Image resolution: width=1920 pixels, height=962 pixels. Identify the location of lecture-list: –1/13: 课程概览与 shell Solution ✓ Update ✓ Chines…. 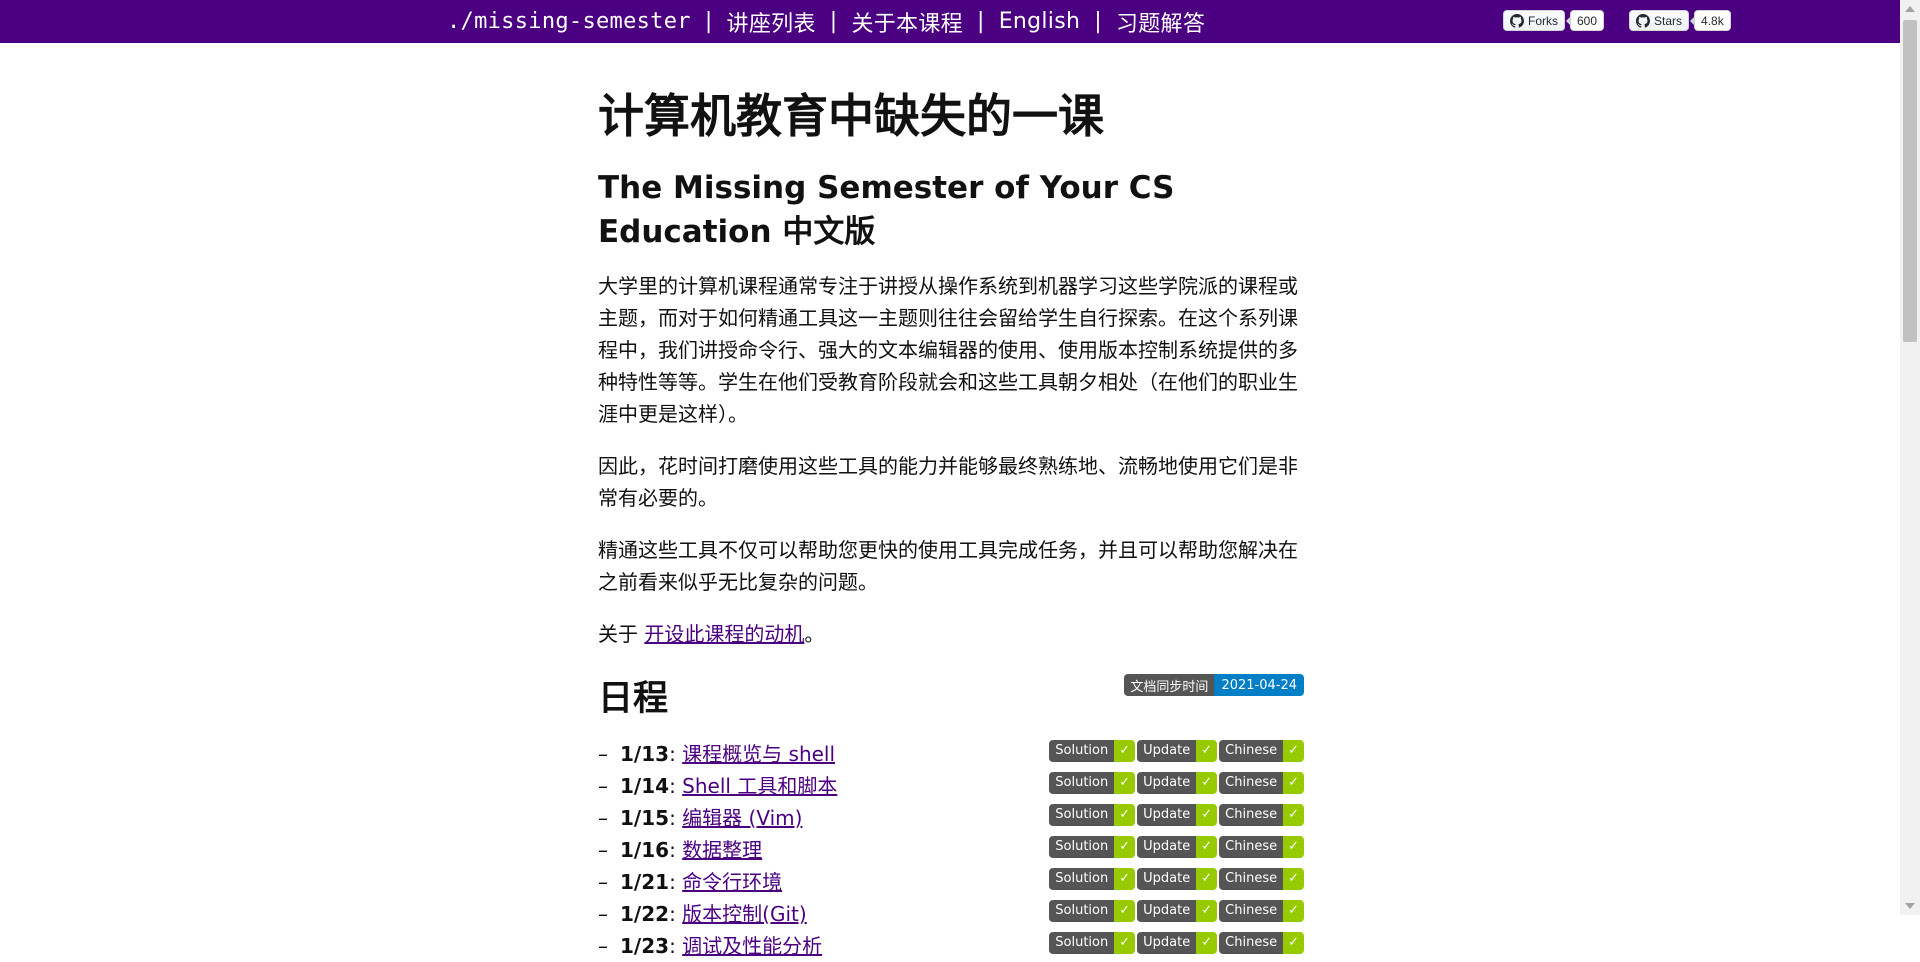
(951, 850).